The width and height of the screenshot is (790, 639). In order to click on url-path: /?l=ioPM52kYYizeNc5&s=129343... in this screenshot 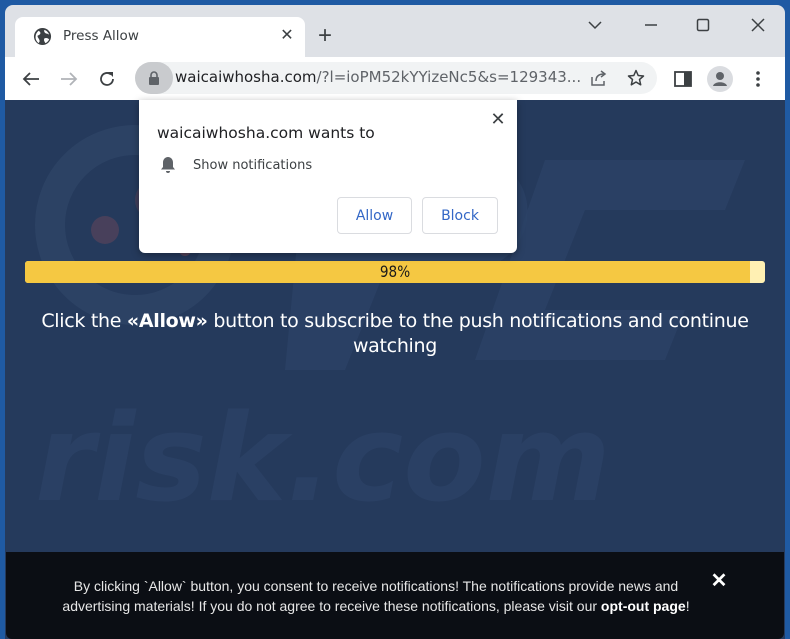, I will do `click(449, 77)`.